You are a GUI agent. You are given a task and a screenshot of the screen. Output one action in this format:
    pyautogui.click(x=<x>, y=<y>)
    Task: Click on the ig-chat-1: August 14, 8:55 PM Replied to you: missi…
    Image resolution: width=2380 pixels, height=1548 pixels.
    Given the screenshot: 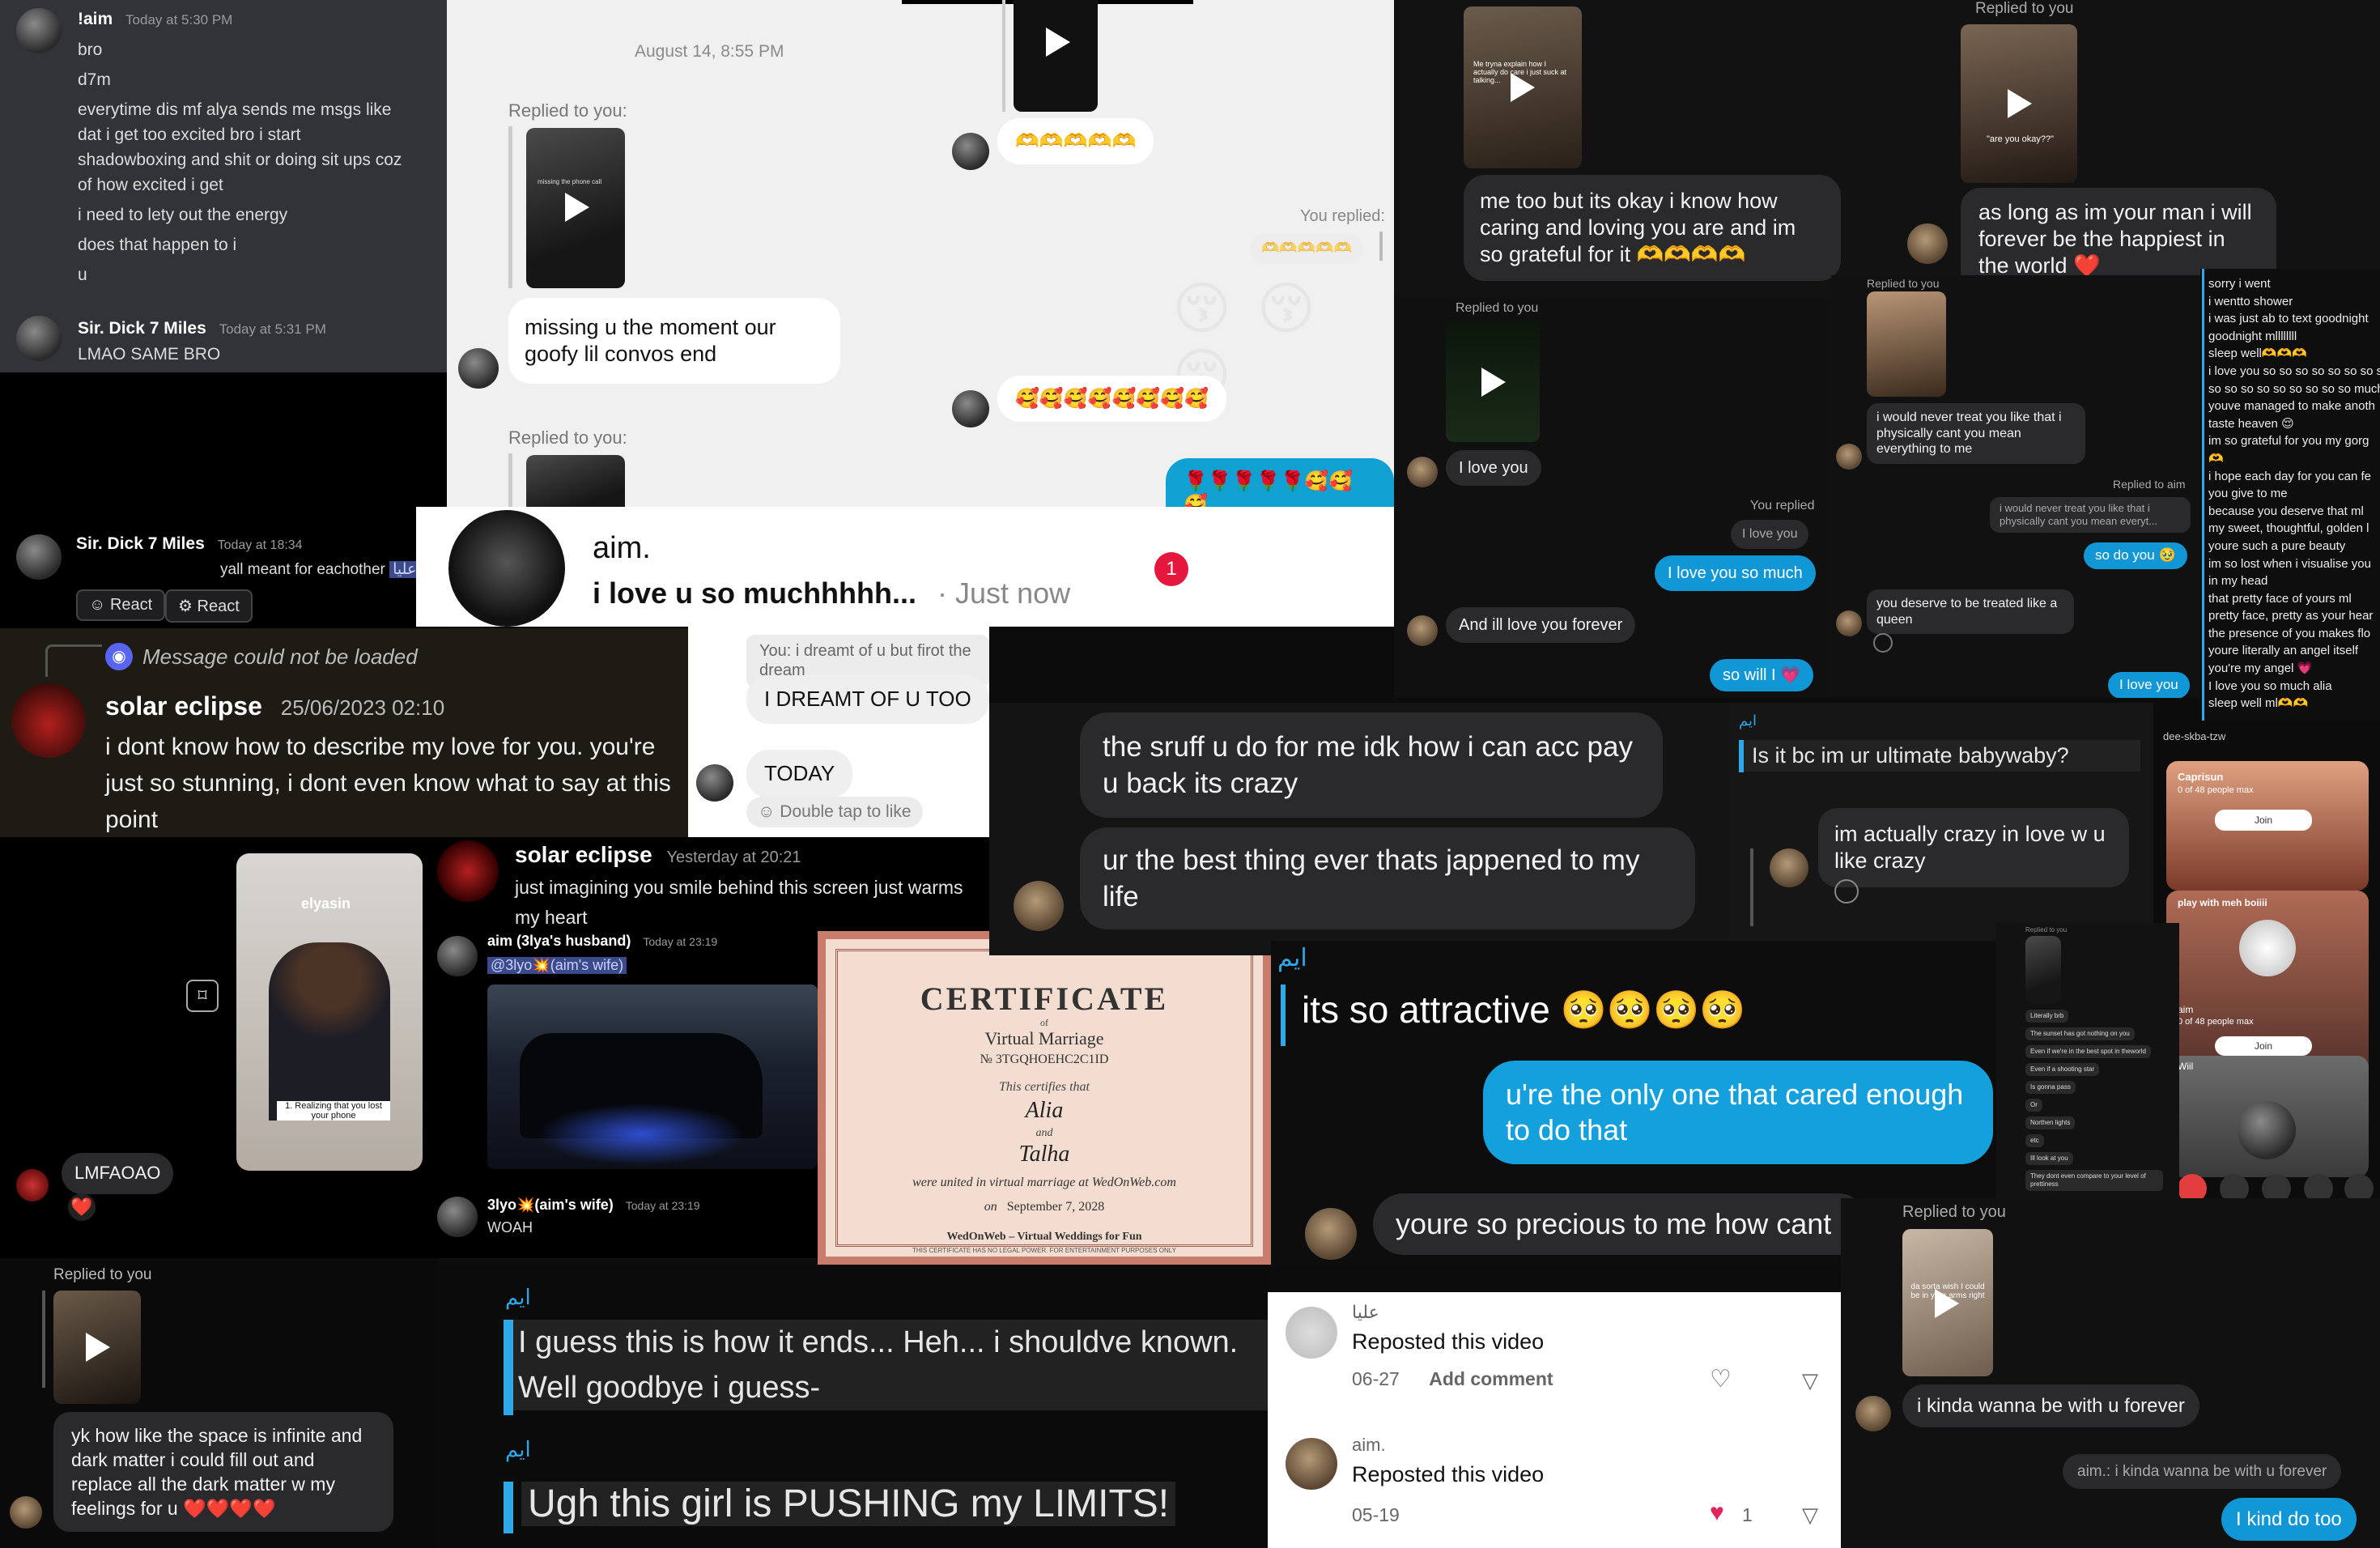 What is the action you would take?
    pyautogui.click(x=921, y=255)
    